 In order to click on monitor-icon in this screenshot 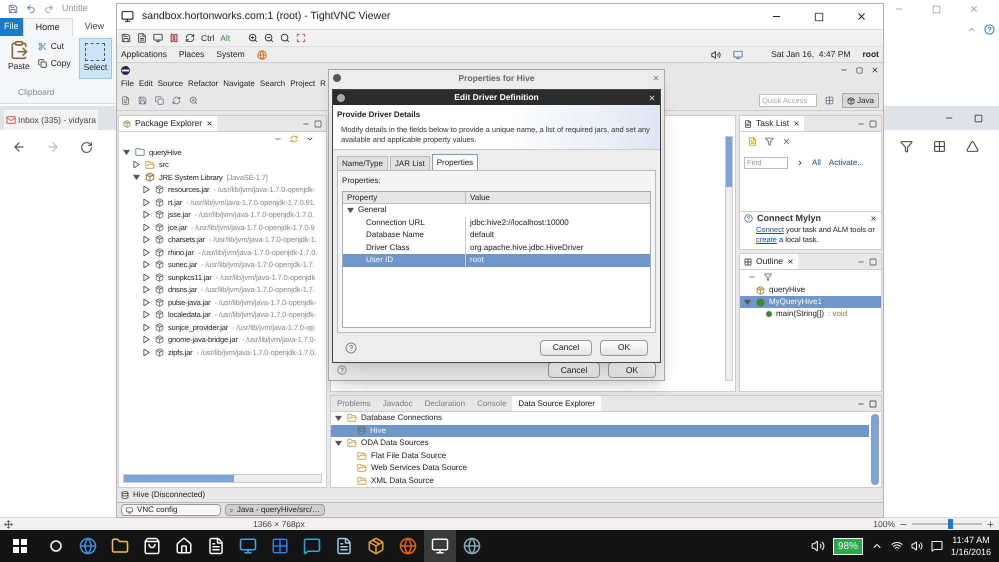, I will do `click(158, 38)`.